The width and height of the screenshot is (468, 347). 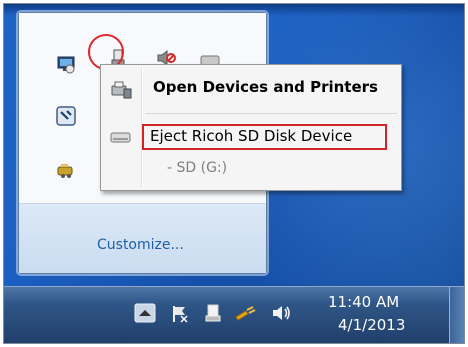 What do you see at coordinates (66, 170) in the screenshot?
I see `printer-key-icon` at bounding box center [66, 170].